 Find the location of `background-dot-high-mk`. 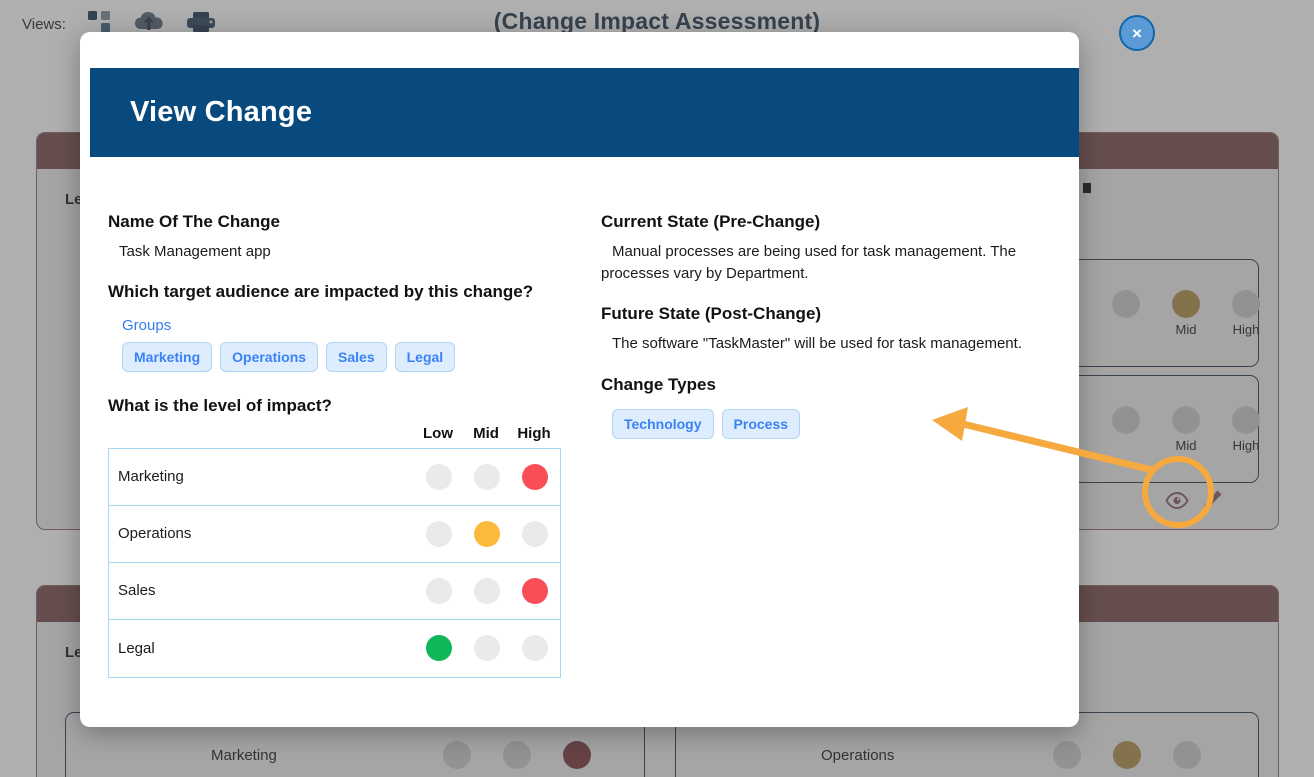

background-dot-high-mk is located at coordinates (577, 755).